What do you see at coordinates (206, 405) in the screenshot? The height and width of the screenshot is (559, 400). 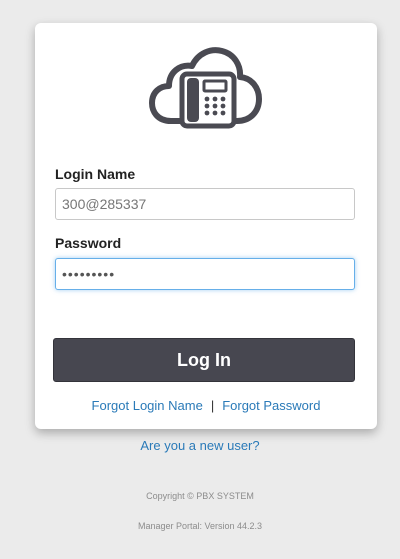 I see `recovery-links: Forgot Login Name | Forgot Password` at bounding box center [206, 405].